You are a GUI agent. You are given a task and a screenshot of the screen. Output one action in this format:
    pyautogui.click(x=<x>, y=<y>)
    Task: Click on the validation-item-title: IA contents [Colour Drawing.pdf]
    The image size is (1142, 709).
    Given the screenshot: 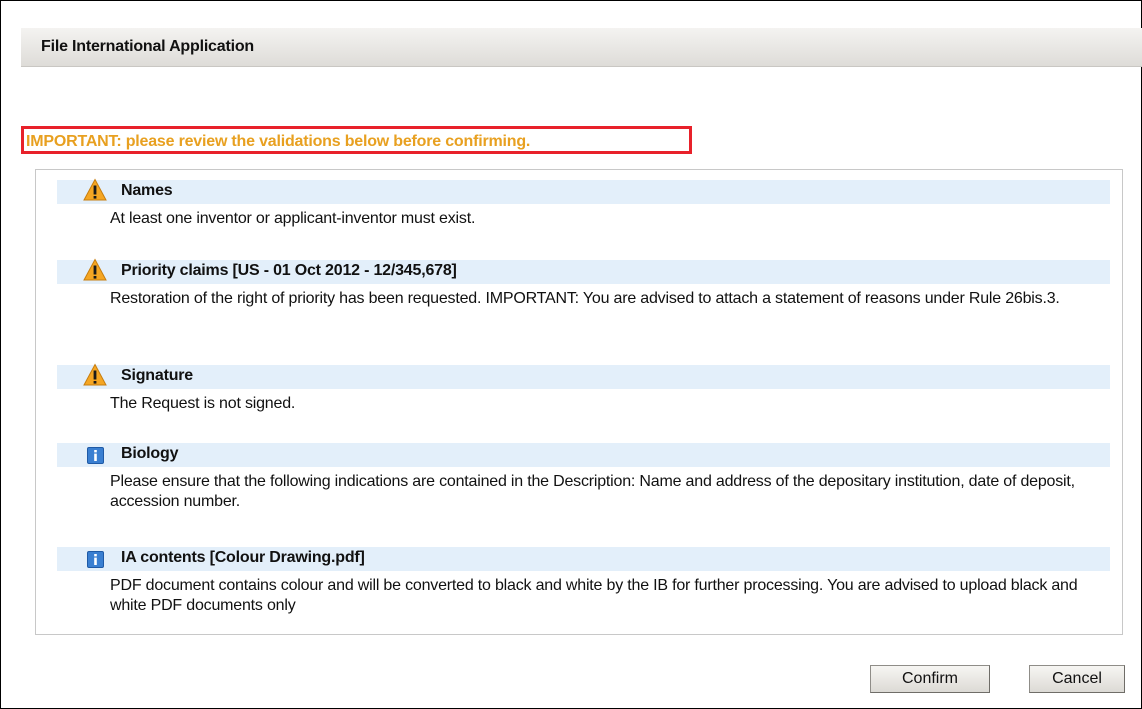 What is the action you would take?
    pyautogui.click(x=243, y=557)
    